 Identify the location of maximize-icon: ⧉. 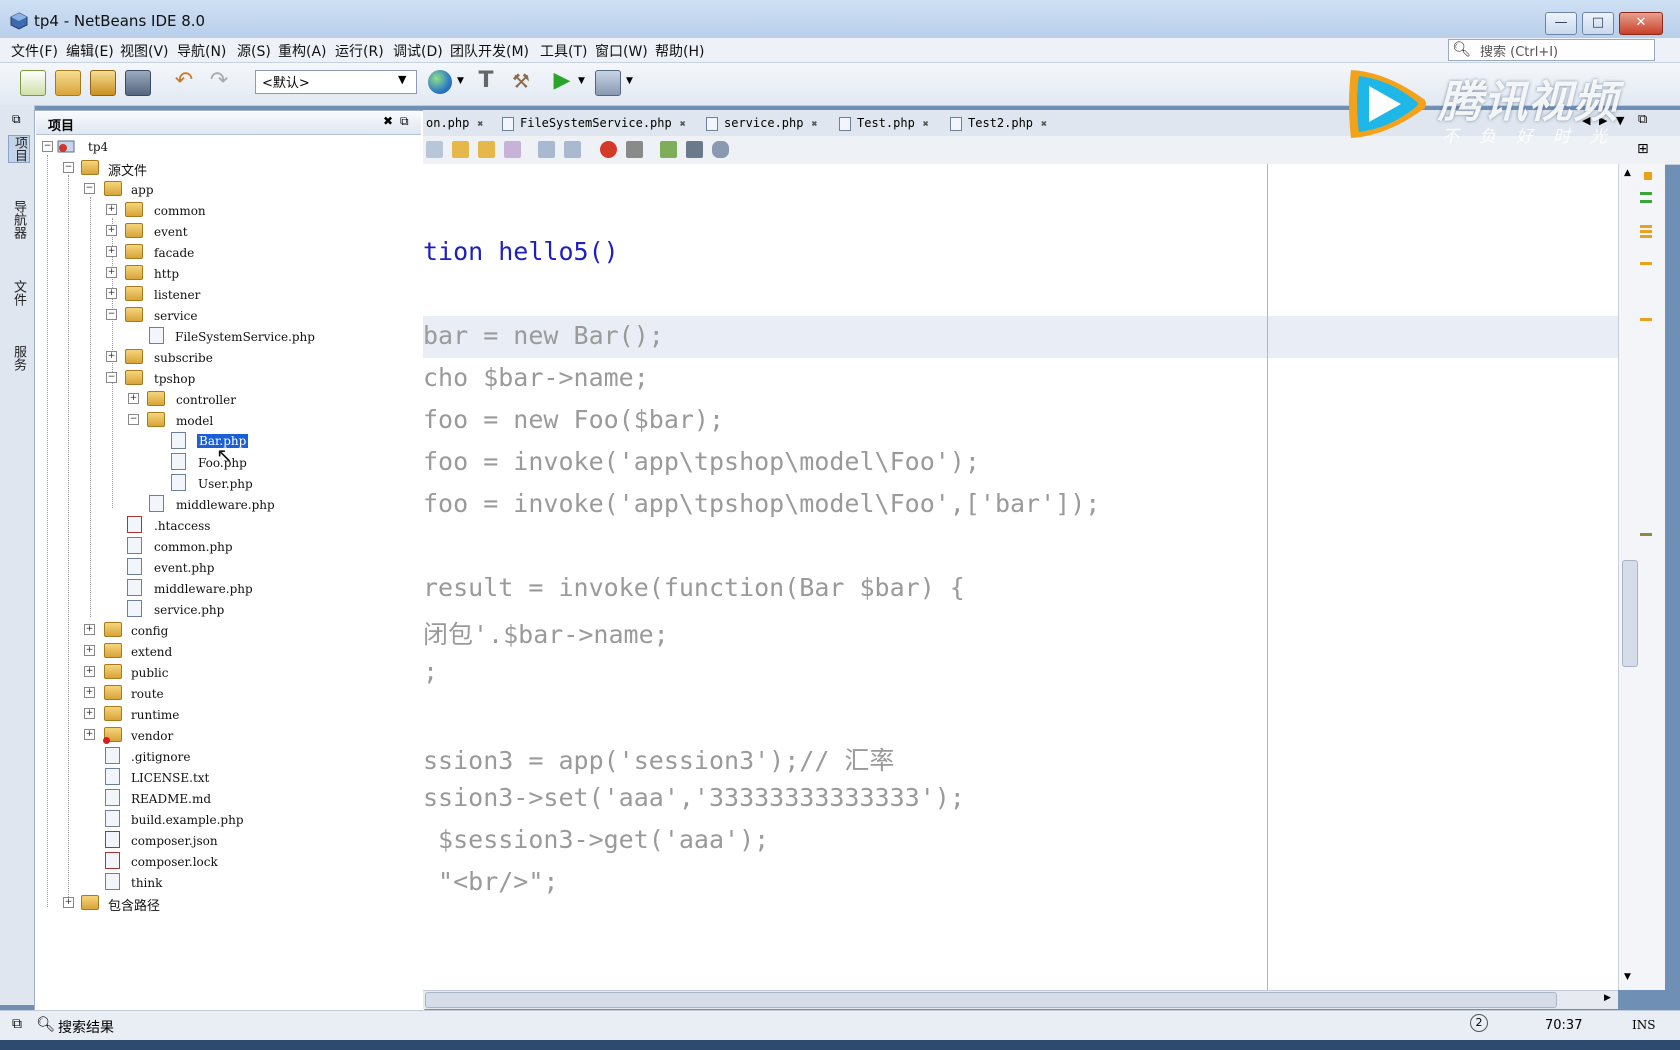
(404, 121).